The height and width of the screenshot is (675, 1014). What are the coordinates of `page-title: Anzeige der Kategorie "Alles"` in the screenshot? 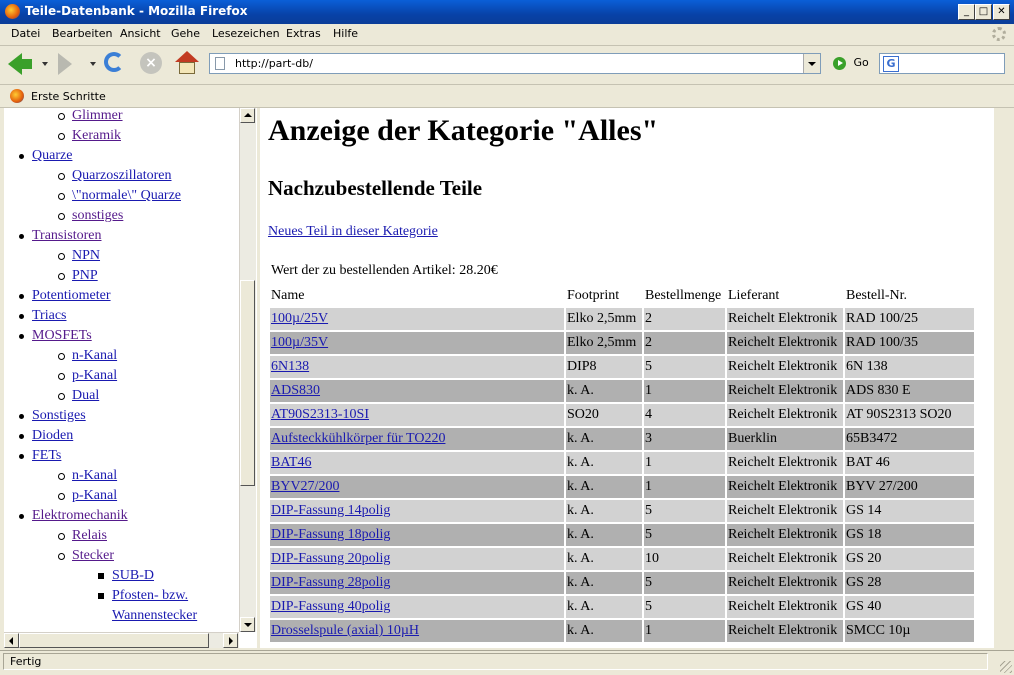 It's located at (463, 130).